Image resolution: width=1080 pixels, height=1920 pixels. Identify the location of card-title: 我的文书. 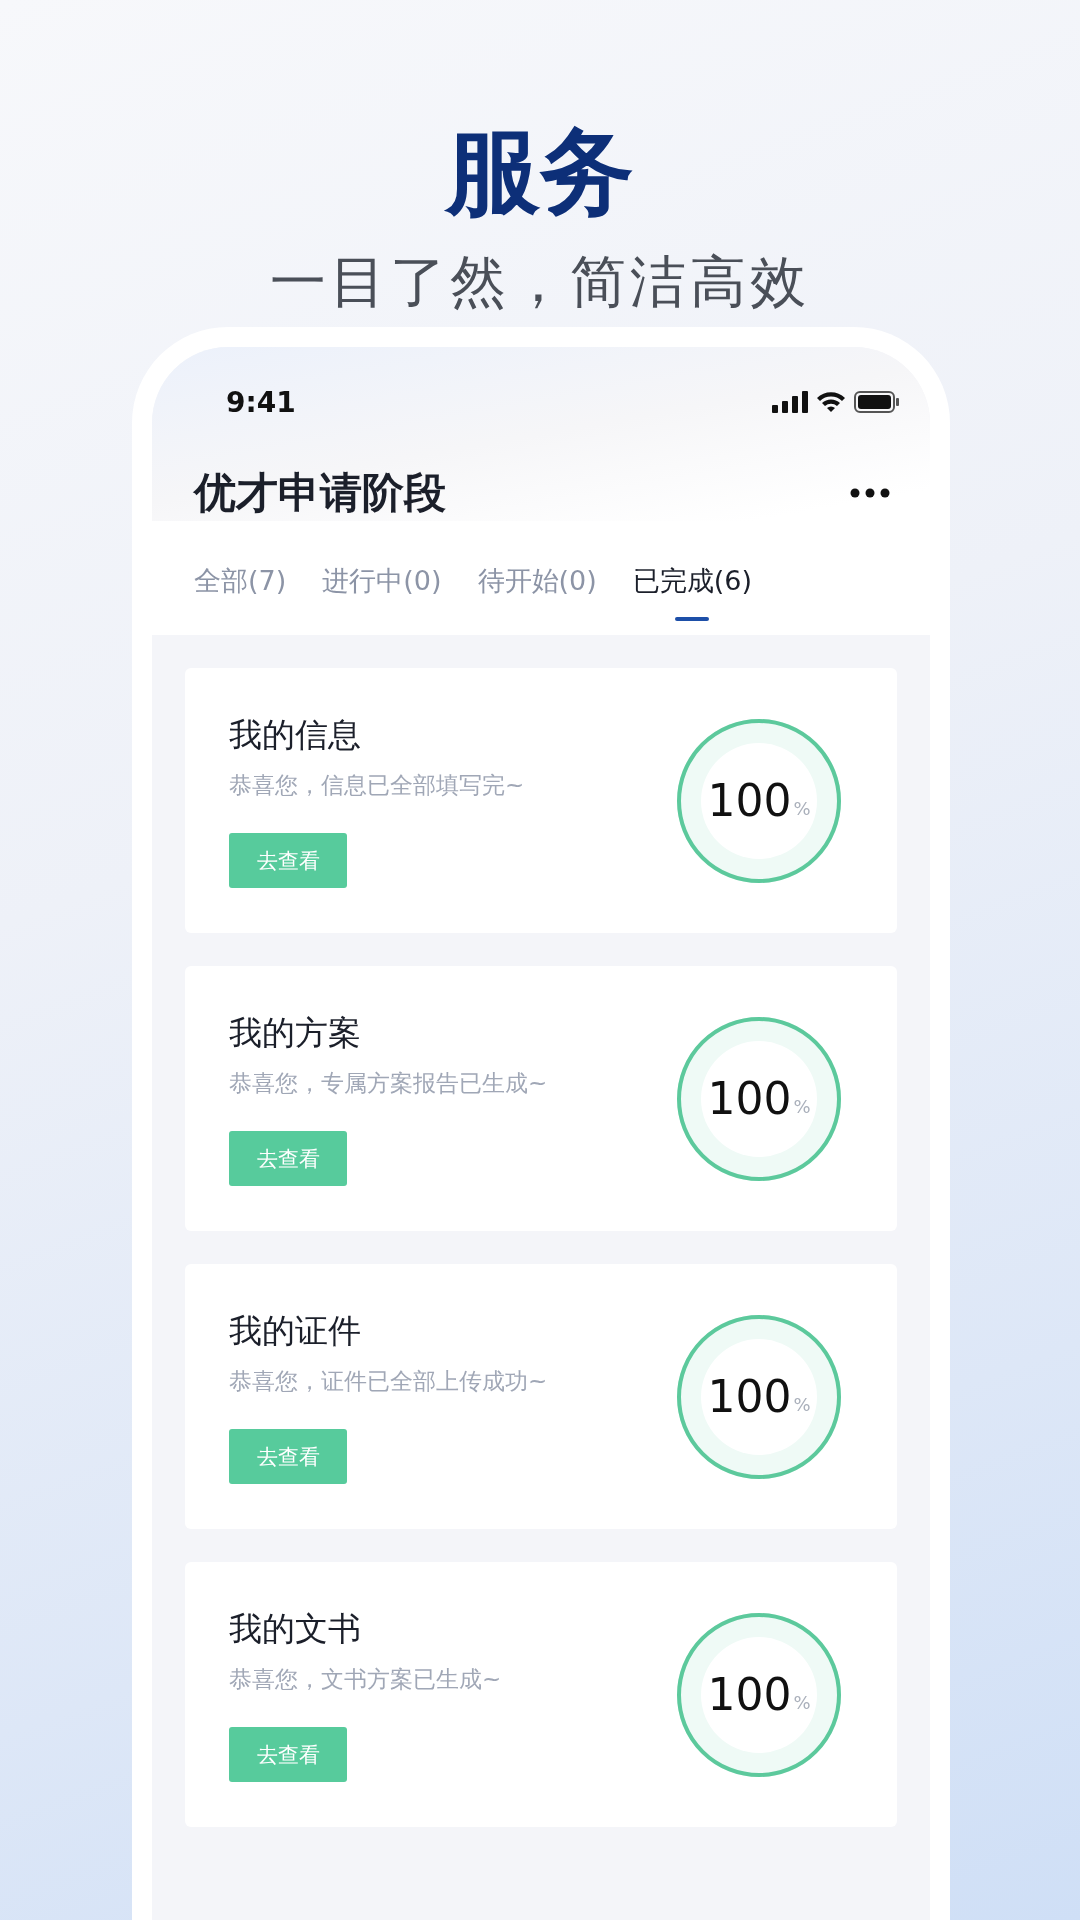
(295, 1629).